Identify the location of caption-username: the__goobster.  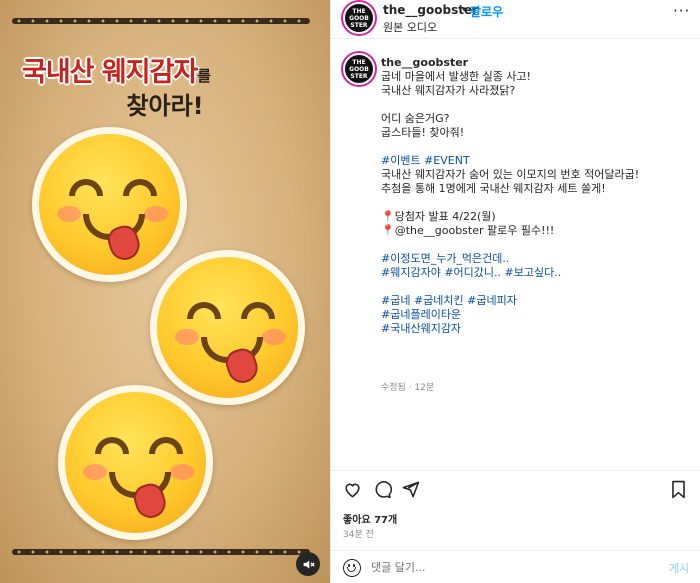
(424, 62).